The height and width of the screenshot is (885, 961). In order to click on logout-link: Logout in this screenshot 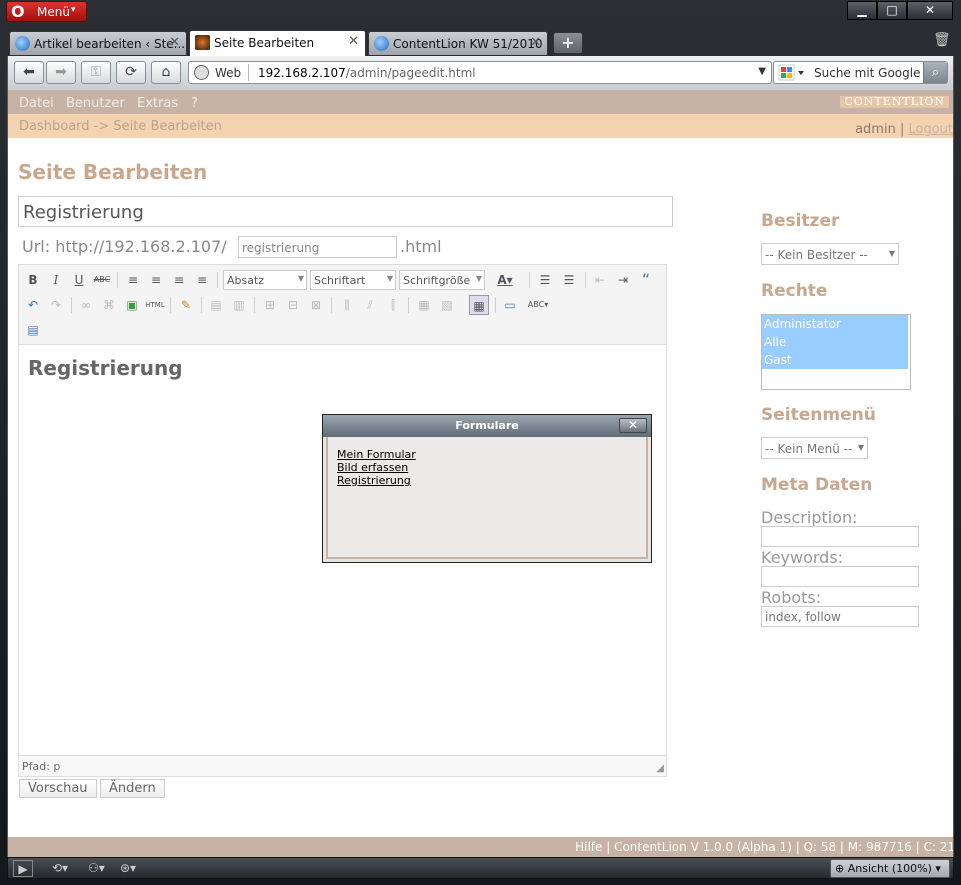, I will do `click(930, 129)`.